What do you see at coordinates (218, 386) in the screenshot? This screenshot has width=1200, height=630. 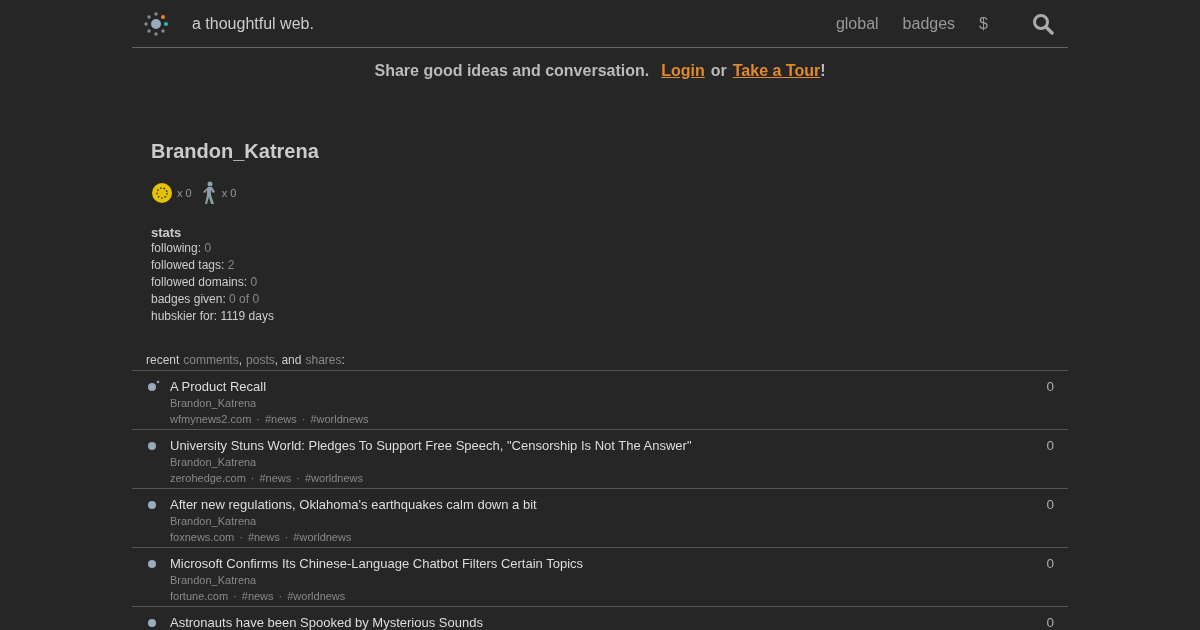 I see `post-title: A Product Recall` at bounding box center [218, 386].